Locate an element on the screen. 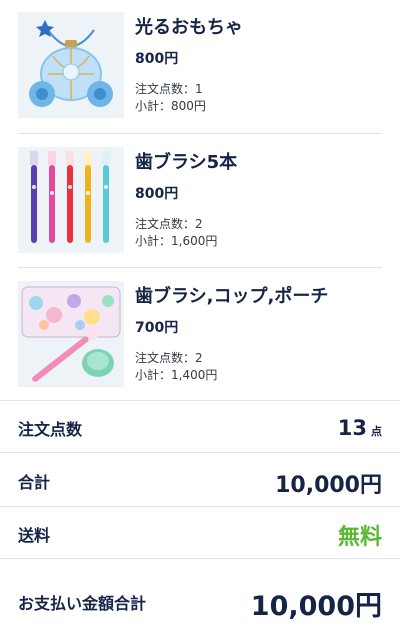 This screenshot has width=400, height=626. order-count-unit: 点 is located at coordinates (376, 431).